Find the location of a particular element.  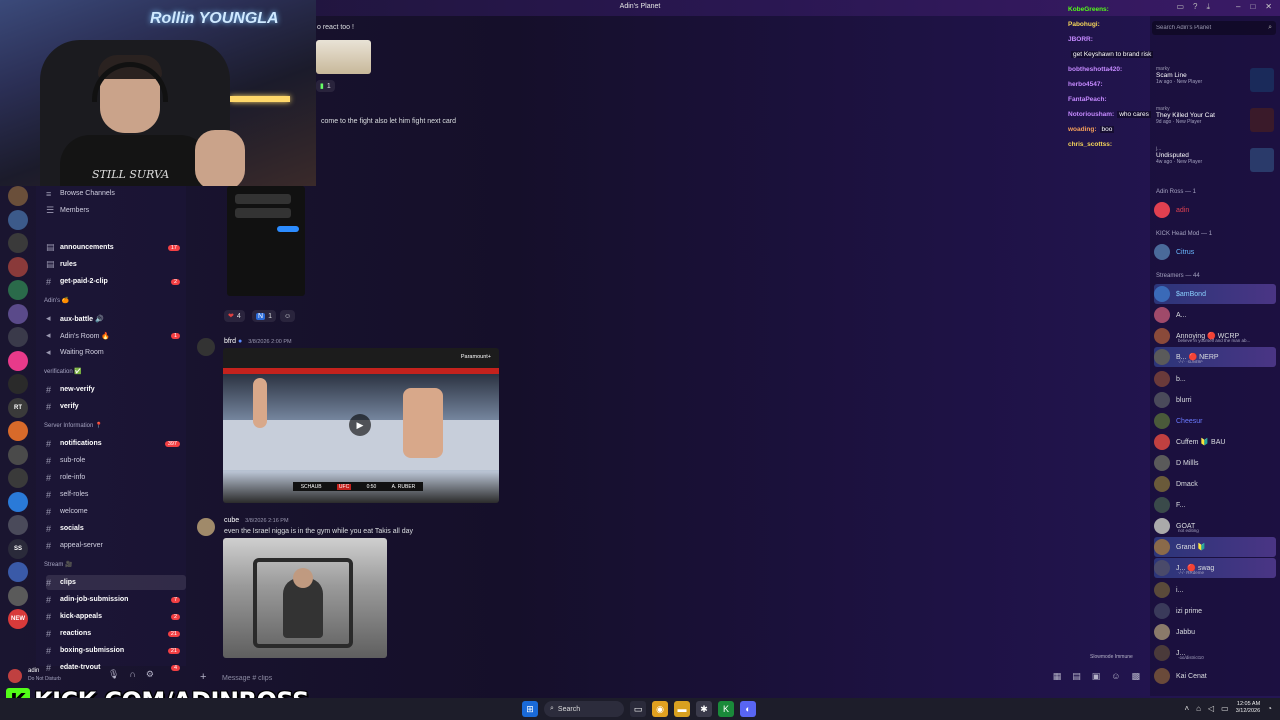

channel-category: Server Information 📍 is located at coordinates (73, 425).